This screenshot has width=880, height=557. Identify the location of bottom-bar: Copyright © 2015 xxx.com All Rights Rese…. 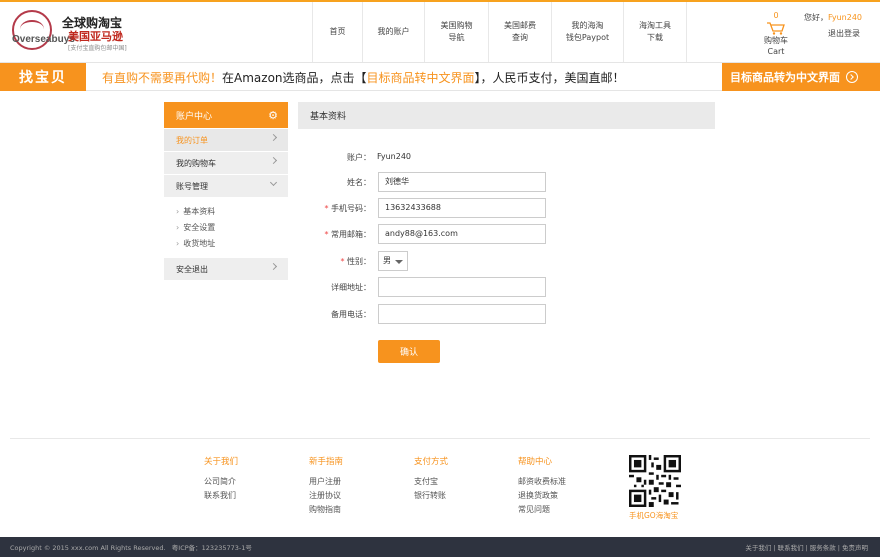
(440, 547).